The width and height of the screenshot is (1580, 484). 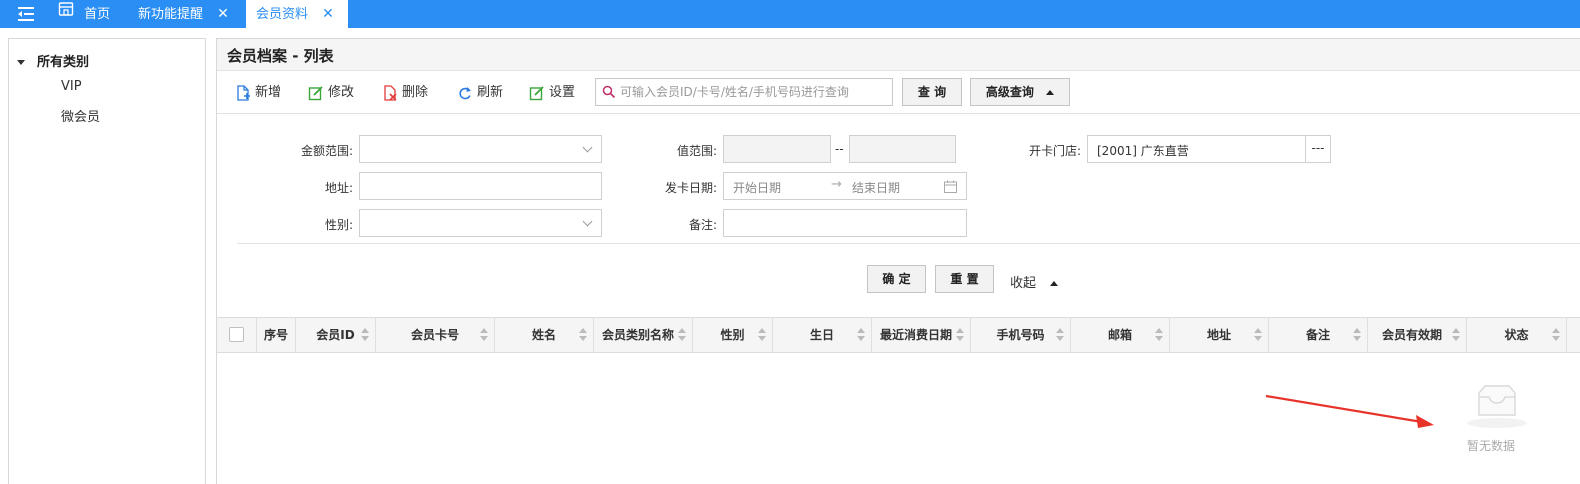 I want to click on add-file-icon, so click(x=243, y=92).